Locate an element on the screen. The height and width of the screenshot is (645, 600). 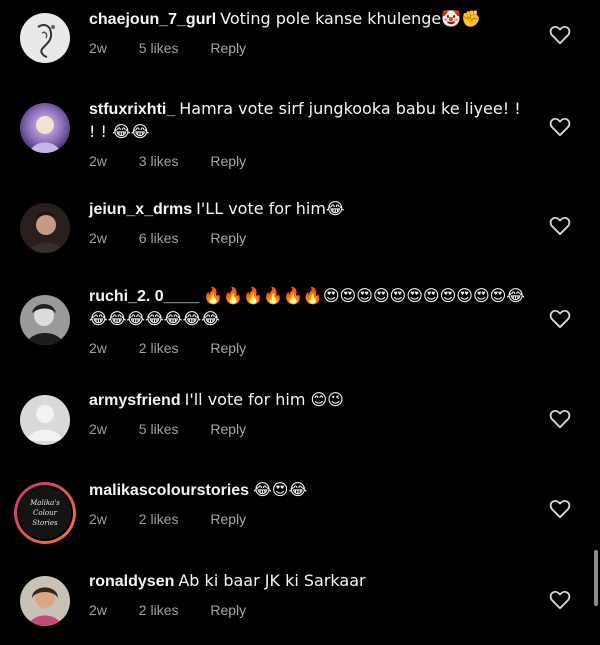
username: stfuxrixhti_ is located at coordinates (132, 109).